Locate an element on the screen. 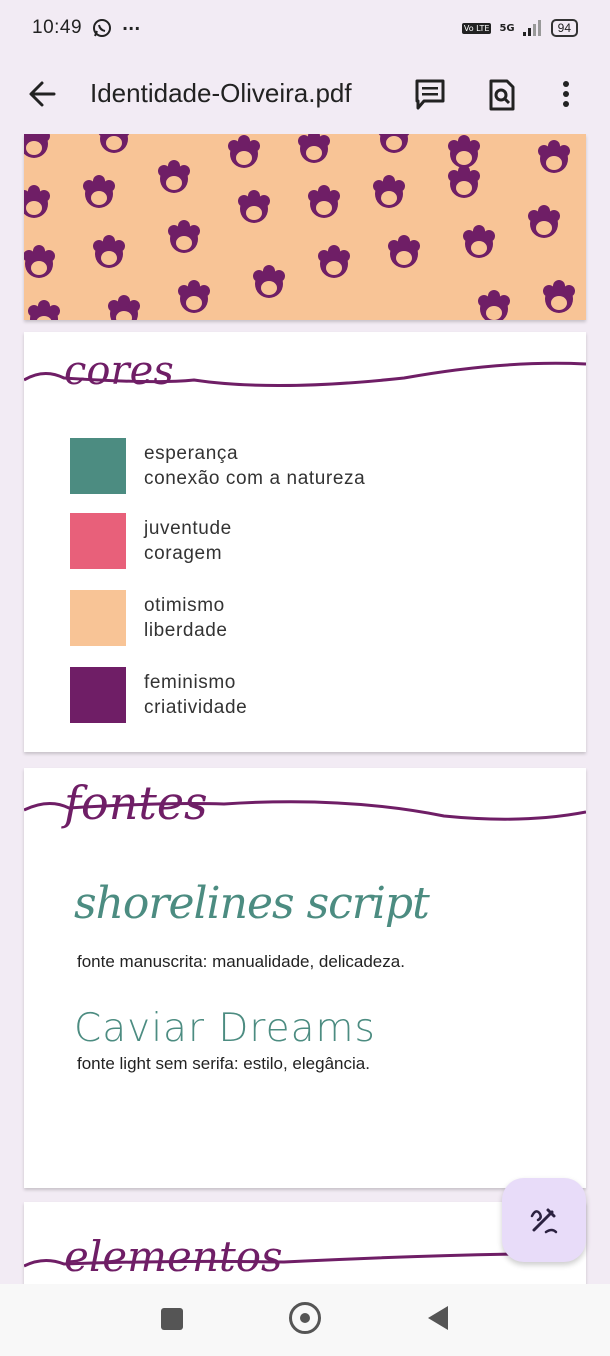 Image resolution: width=610 pixels, height=1356 pixels. more-vert-icon is located at coordinates (566, 94).